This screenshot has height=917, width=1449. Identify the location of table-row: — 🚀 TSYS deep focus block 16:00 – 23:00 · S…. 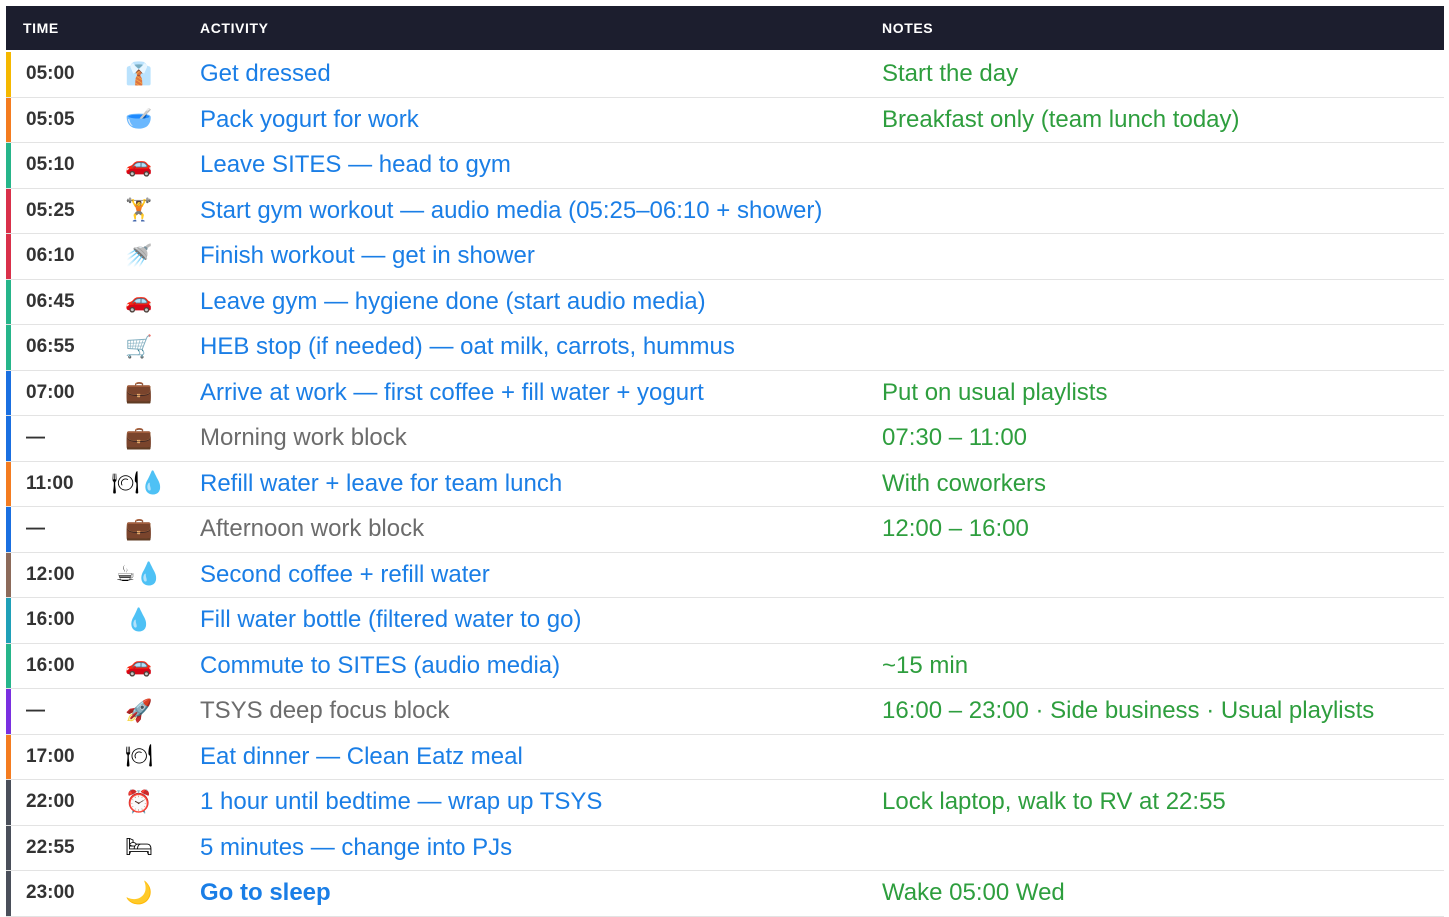
(725, 712).